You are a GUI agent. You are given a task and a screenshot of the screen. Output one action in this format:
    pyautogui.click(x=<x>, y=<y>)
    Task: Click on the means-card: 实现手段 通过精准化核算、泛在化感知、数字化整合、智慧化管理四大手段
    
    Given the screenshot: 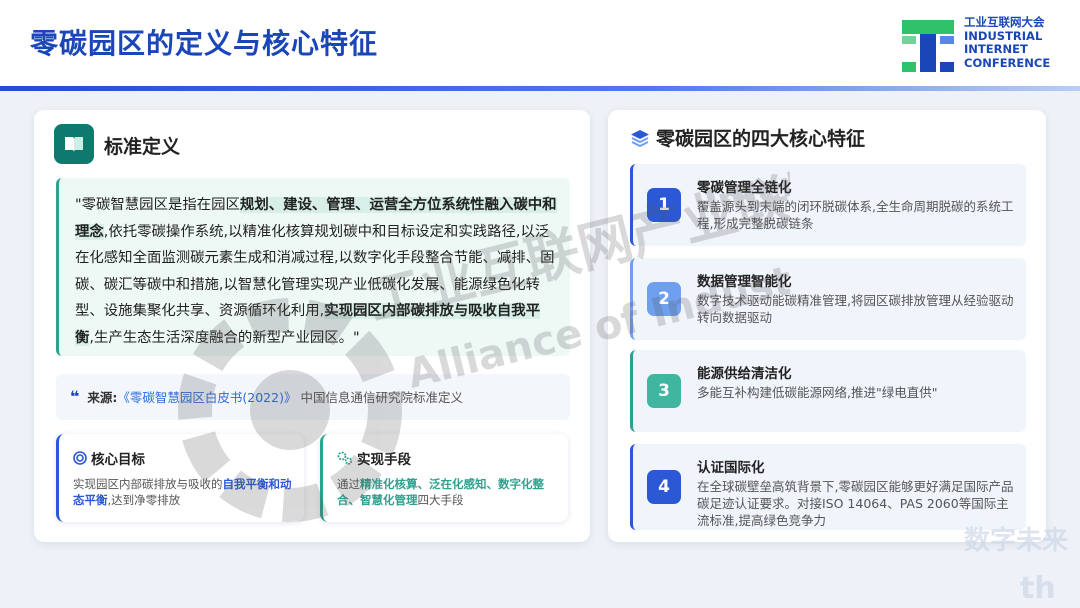 What is the action you would take?
    pyautogui.click(x=444, y=478)
    